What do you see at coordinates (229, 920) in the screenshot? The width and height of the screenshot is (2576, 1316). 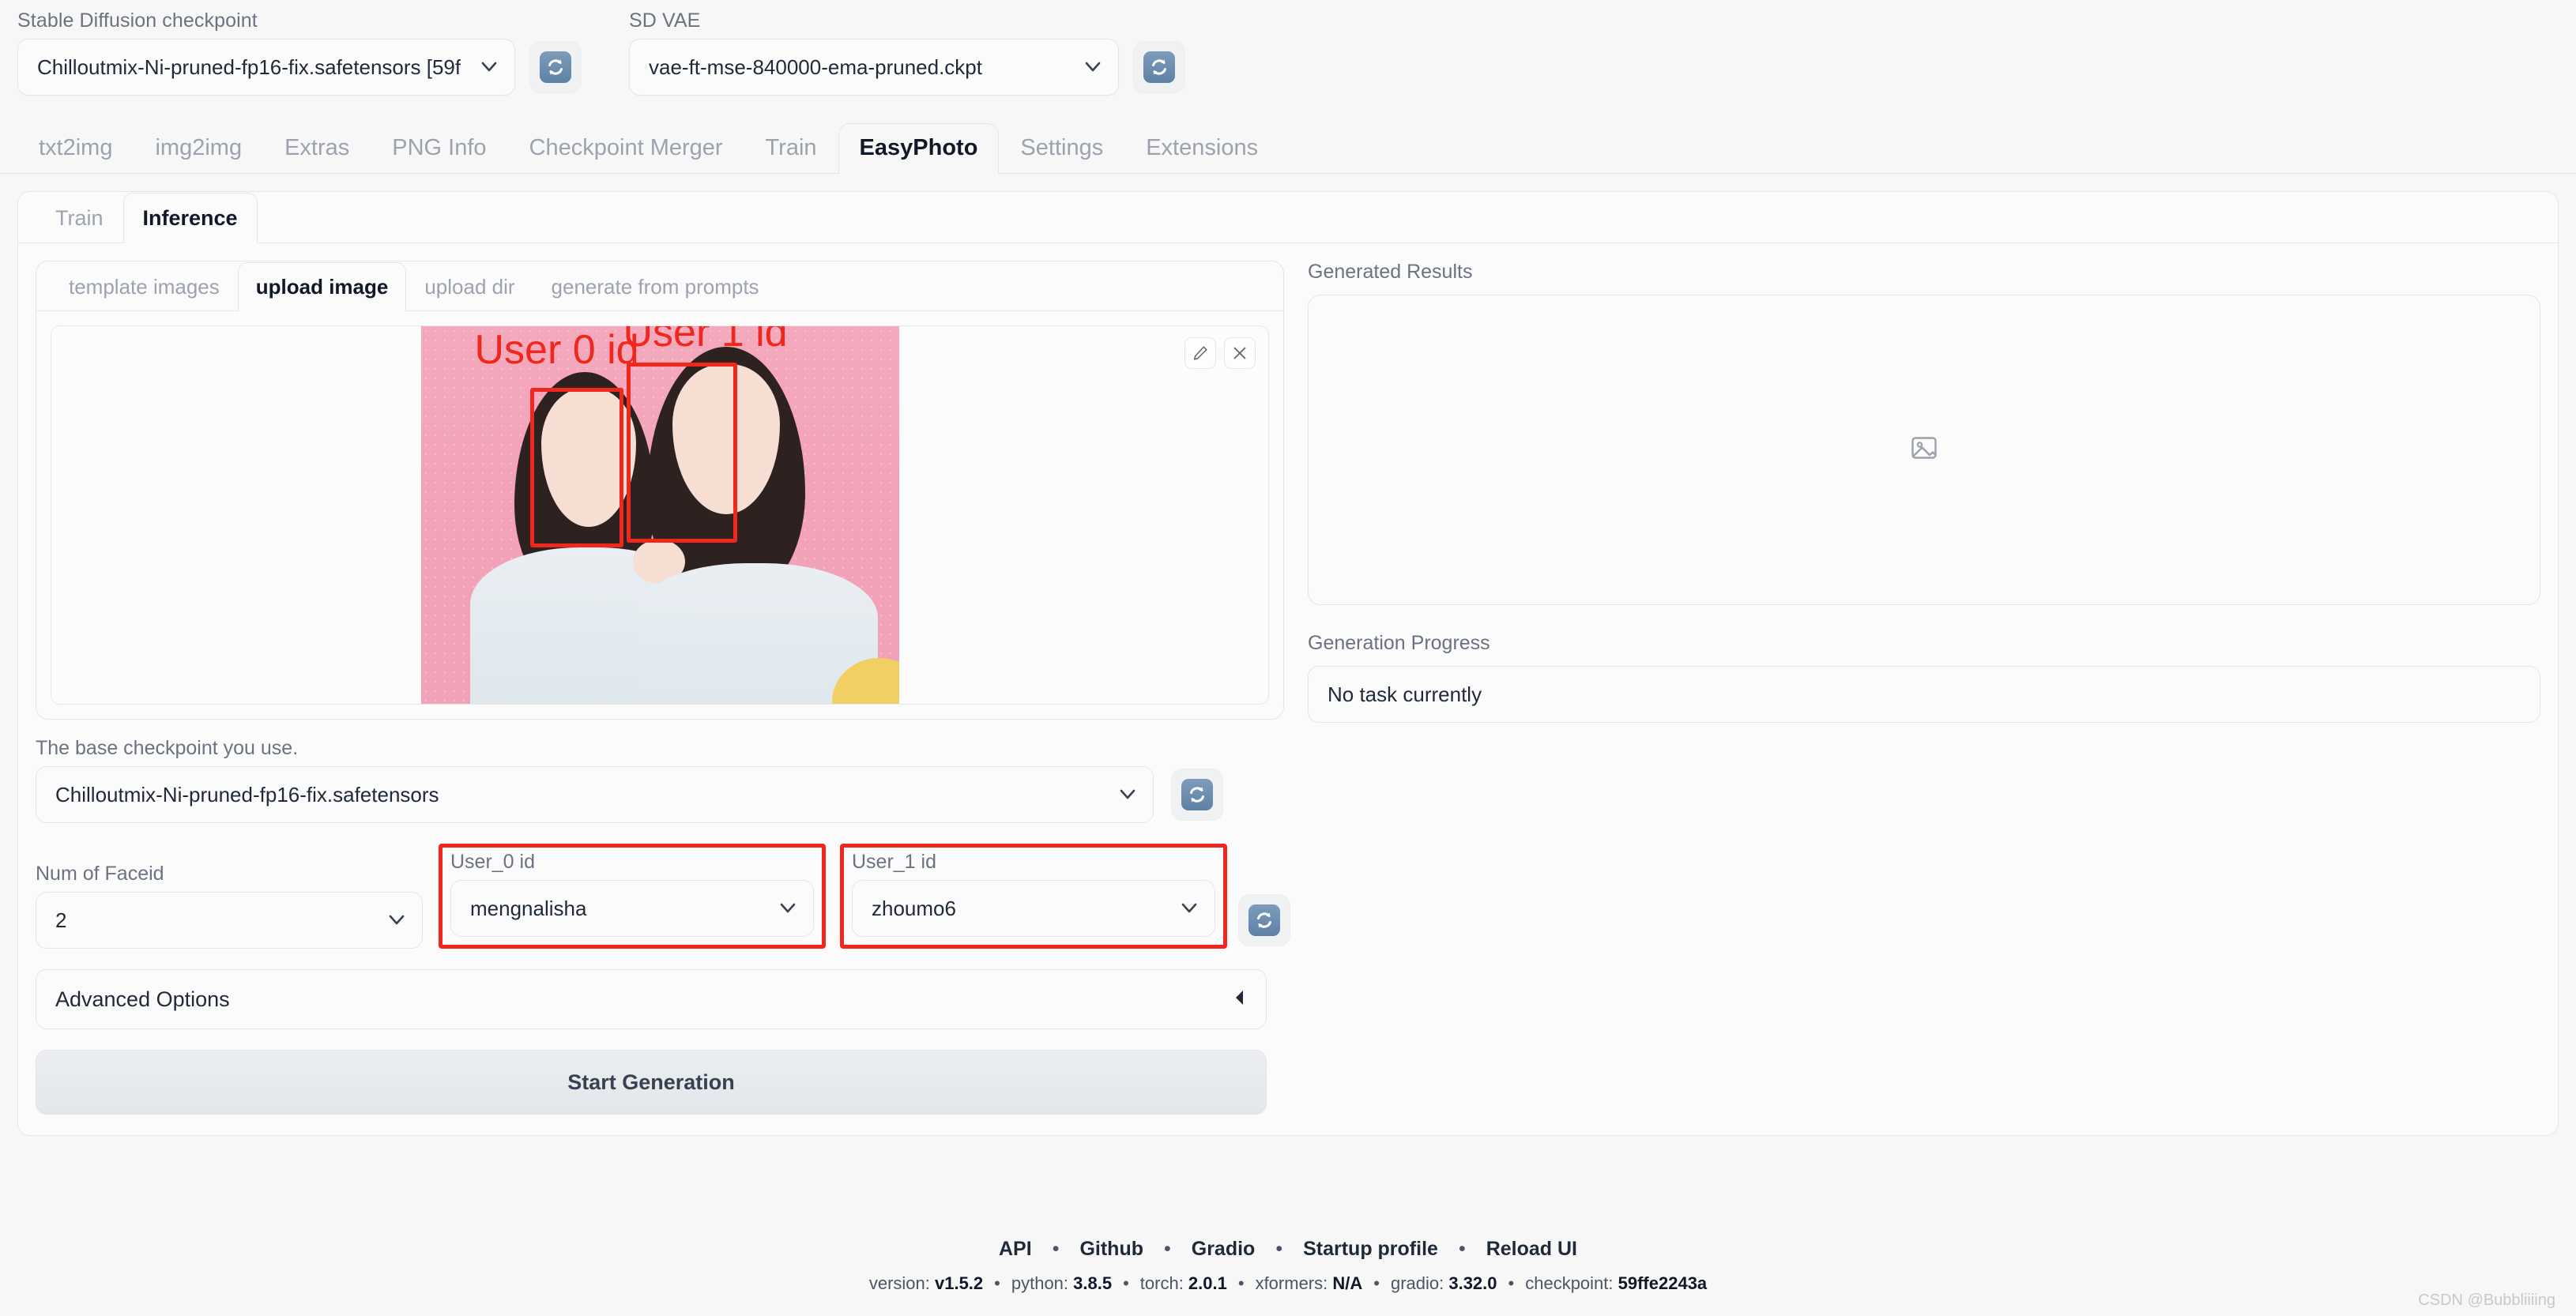 I see `num-faceid-select: 2` at bounding box center [229, 920].